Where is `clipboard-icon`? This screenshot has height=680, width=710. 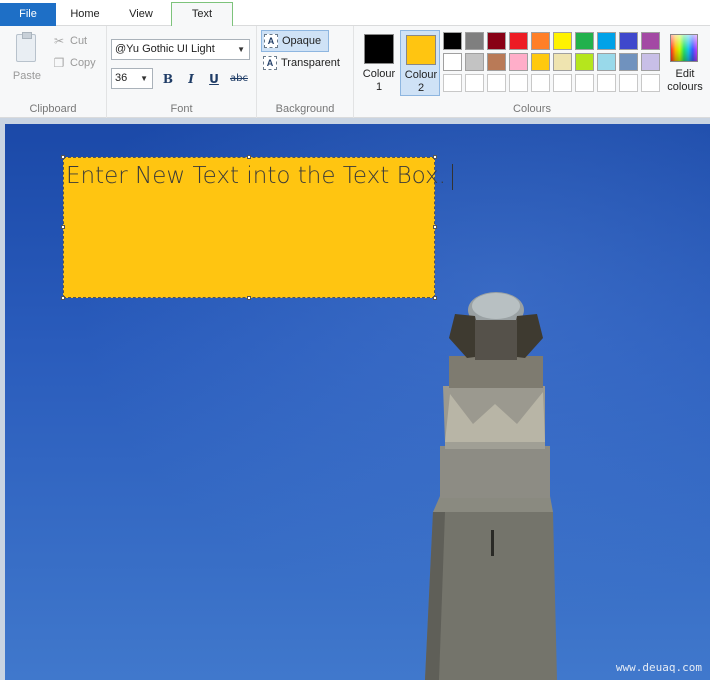 clipboard-icon is located at coordinates (26, 47).